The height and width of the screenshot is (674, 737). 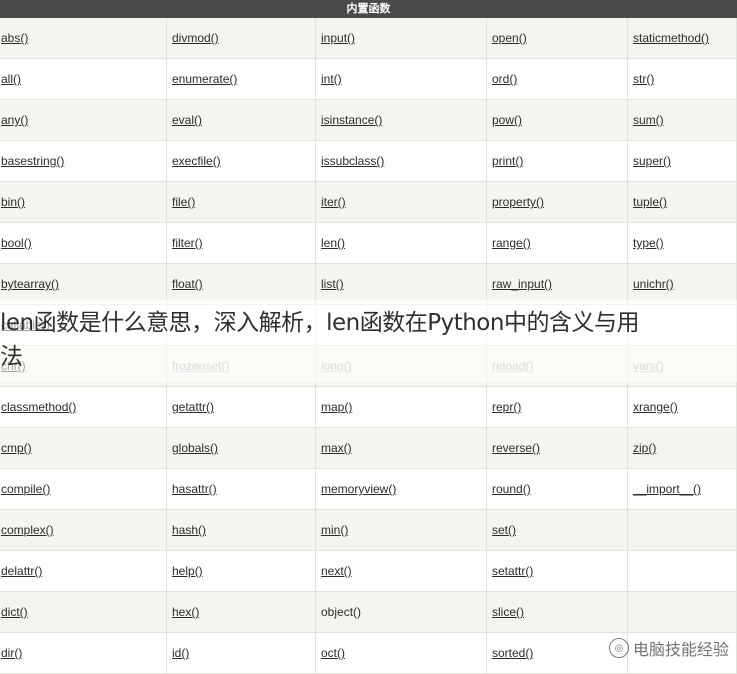 I want to click on function-link: bin(), so click(x=13, y=202).